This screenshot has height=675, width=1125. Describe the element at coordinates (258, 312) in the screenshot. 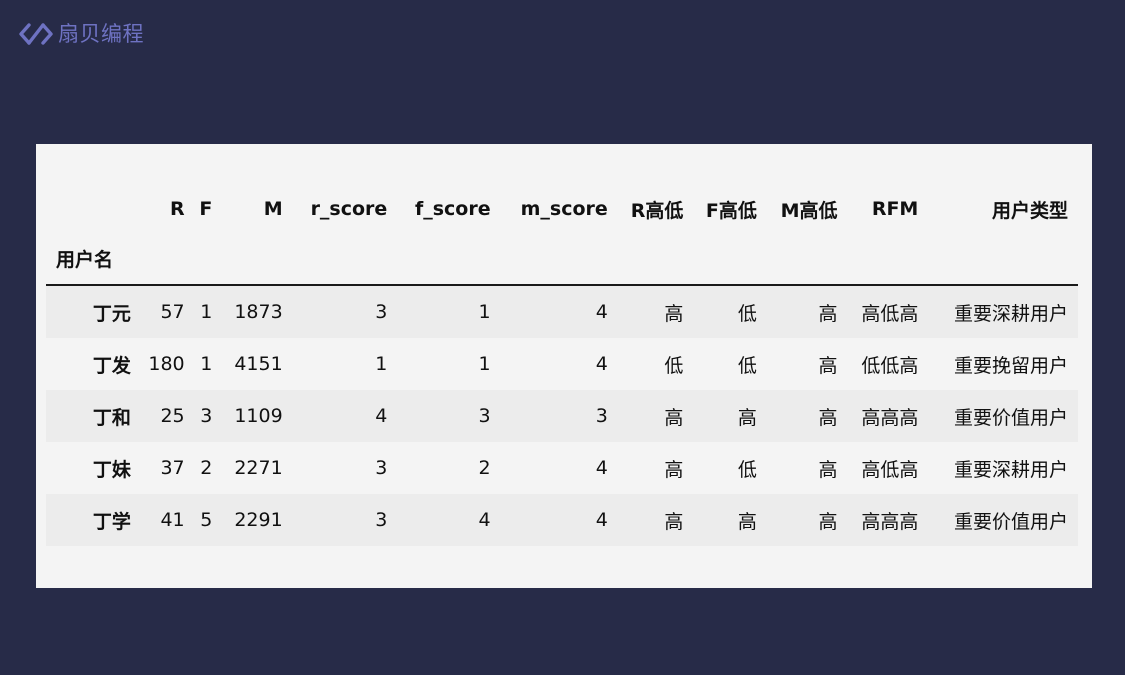

I see `table-cell: 1873` at that location.